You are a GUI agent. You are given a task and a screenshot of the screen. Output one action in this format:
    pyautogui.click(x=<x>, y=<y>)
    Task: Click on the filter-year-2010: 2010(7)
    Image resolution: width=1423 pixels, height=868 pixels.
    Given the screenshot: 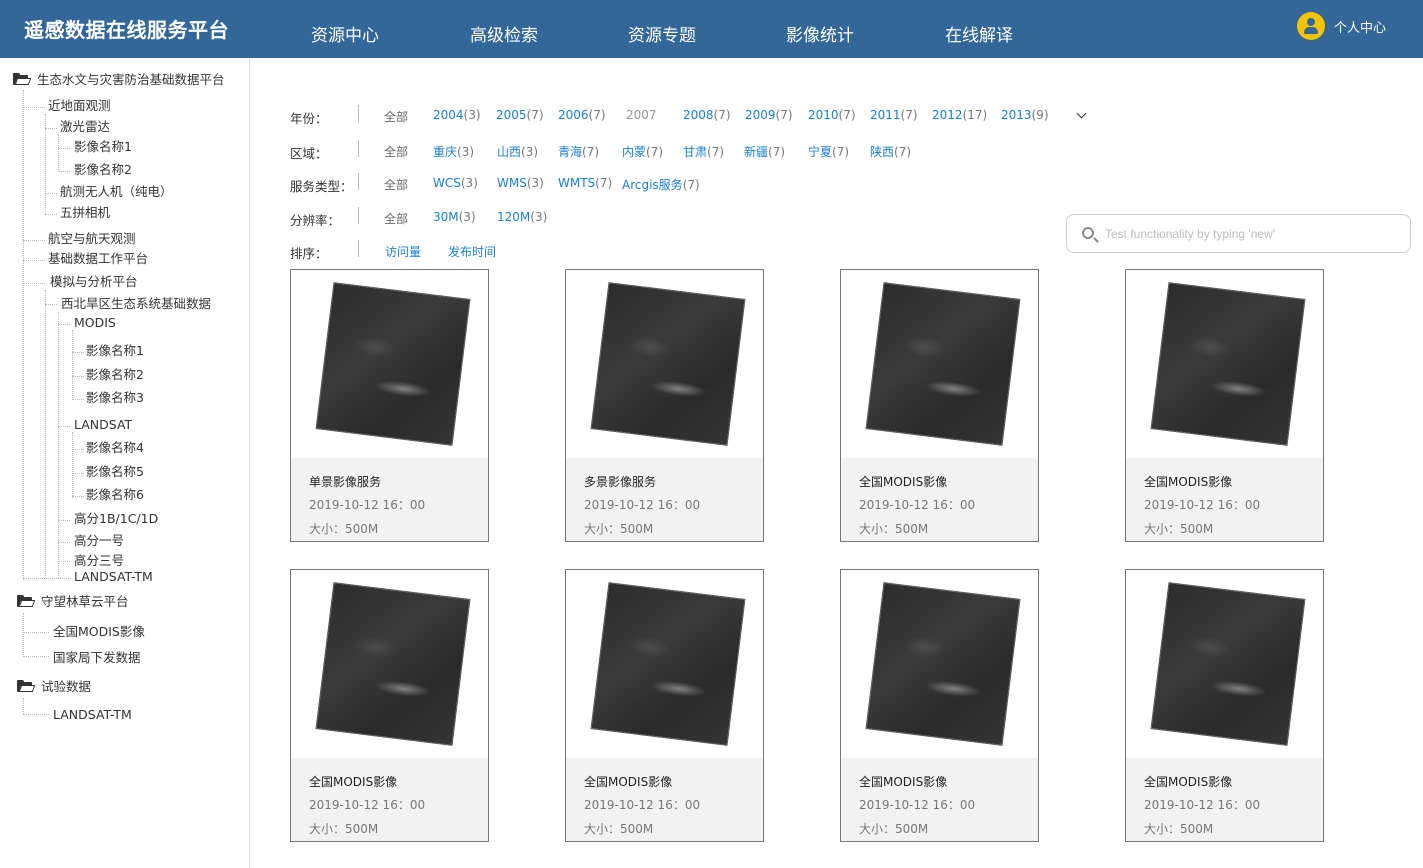 What is the action you would take?
    pyautogui.click(x=832, y=115)
    